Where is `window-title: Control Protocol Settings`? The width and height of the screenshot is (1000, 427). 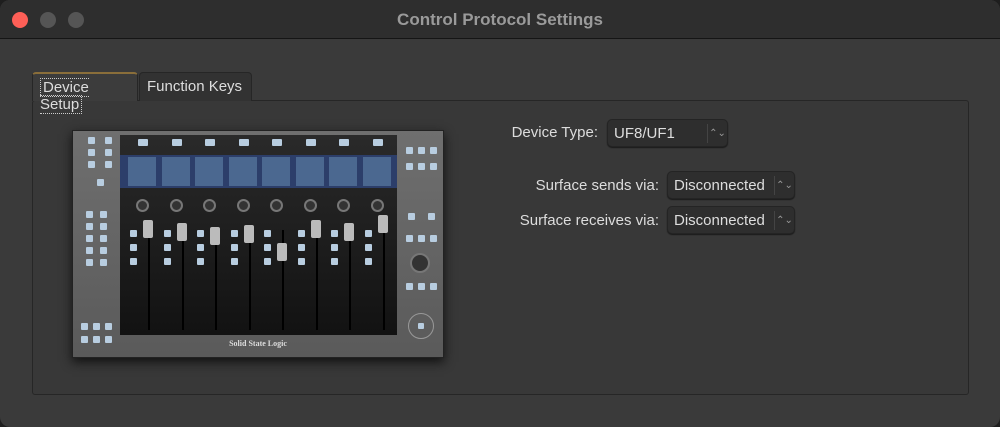 window-title: Control Protocol Settings is located at coordinates (500, 19).